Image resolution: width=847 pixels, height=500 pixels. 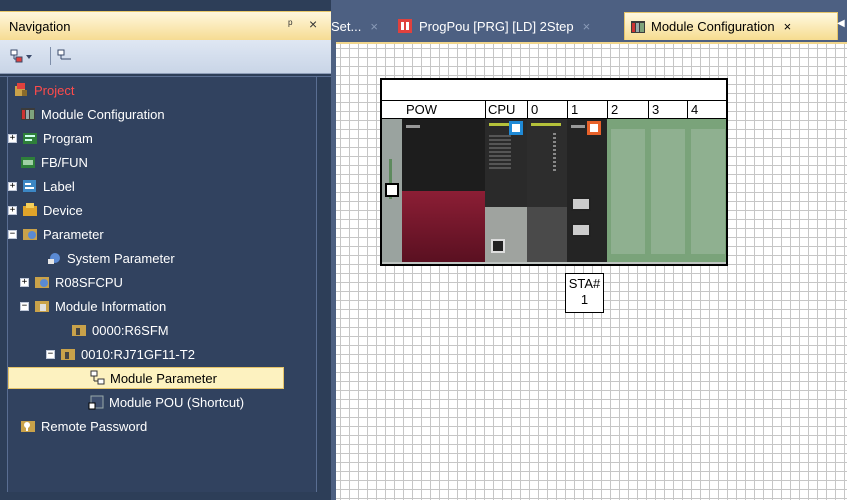 What do you see at coordinates (42, 306) in the screenshot?
I see `module-info-icon` at bounding box center [42, 306].